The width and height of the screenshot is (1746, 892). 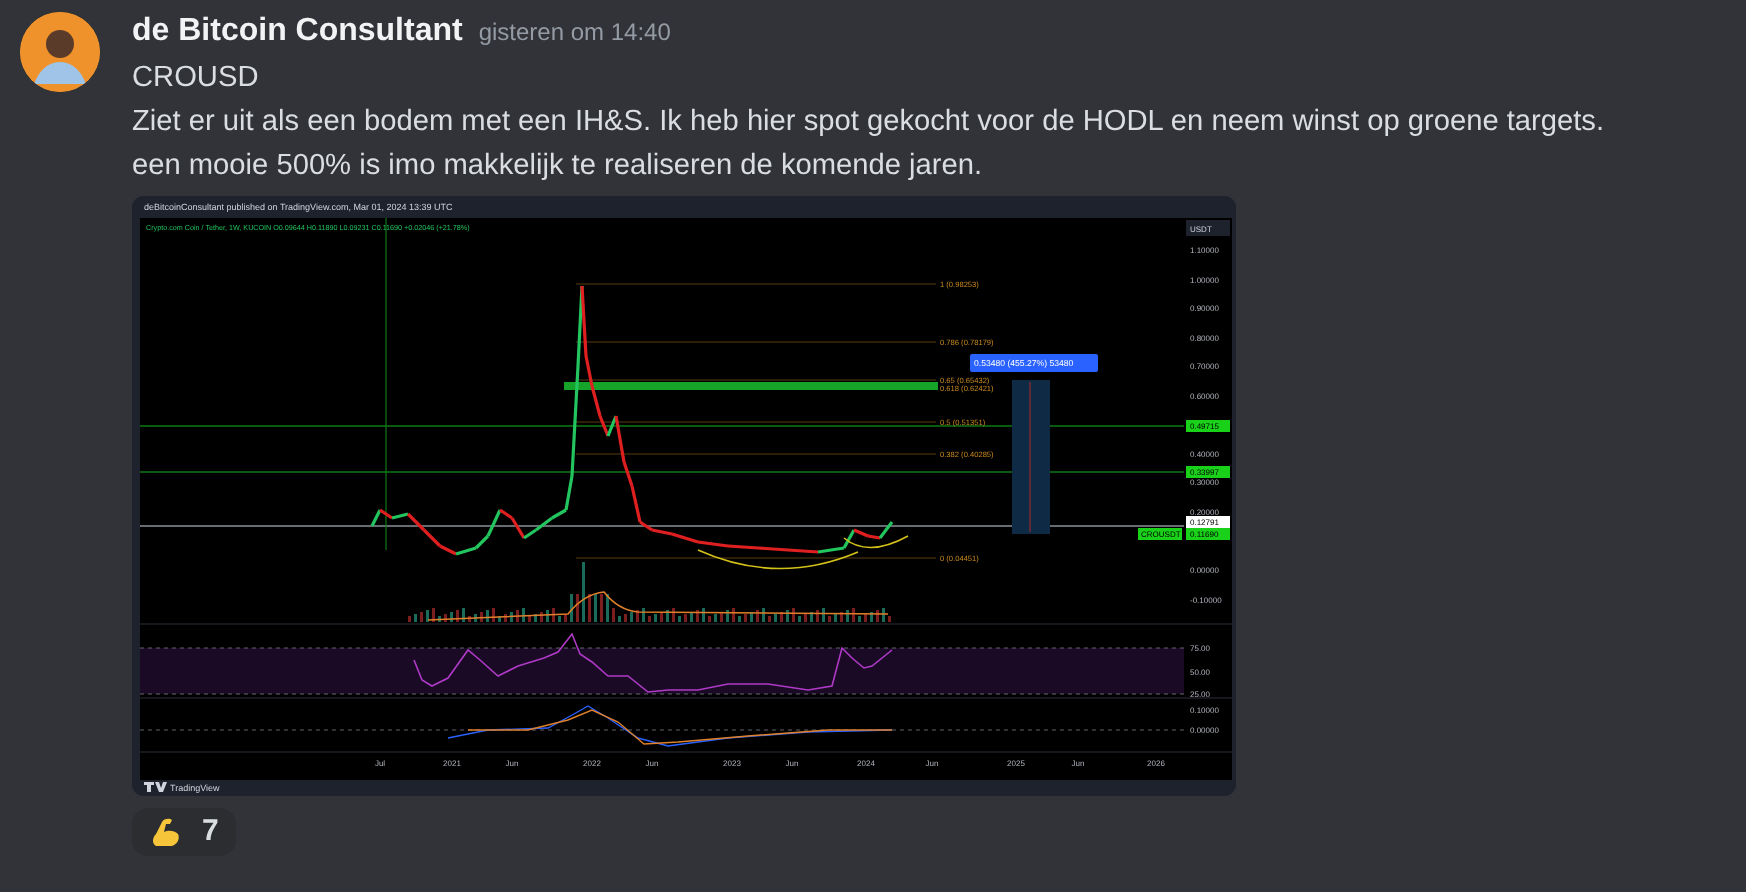 What do you see at coordinates (1208, 228) in the screenshot?
I see `axis-unit-box` at bounding box center [1208, 228].